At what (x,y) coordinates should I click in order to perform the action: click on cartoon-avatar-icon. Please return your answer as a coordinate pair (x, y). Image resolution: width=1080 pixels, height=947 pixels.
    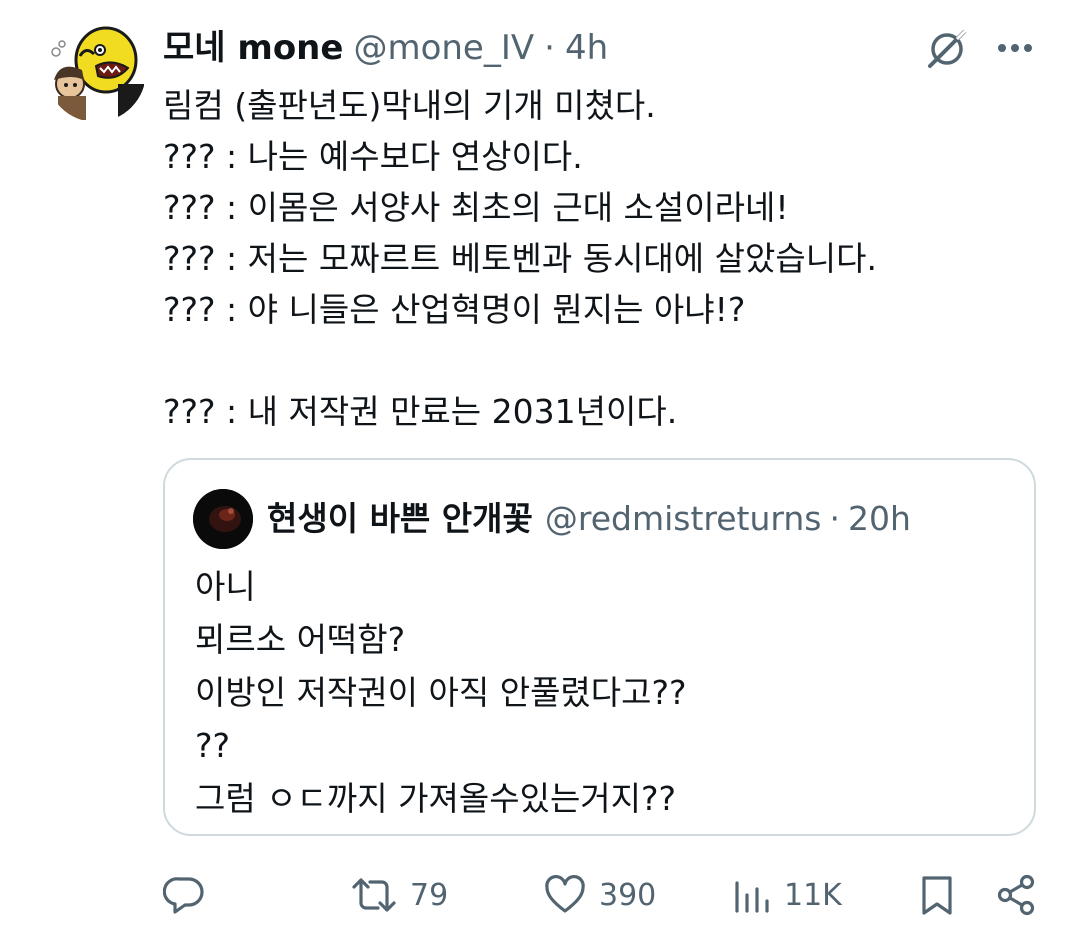
    Looking at the image, I should click on (96, 72).